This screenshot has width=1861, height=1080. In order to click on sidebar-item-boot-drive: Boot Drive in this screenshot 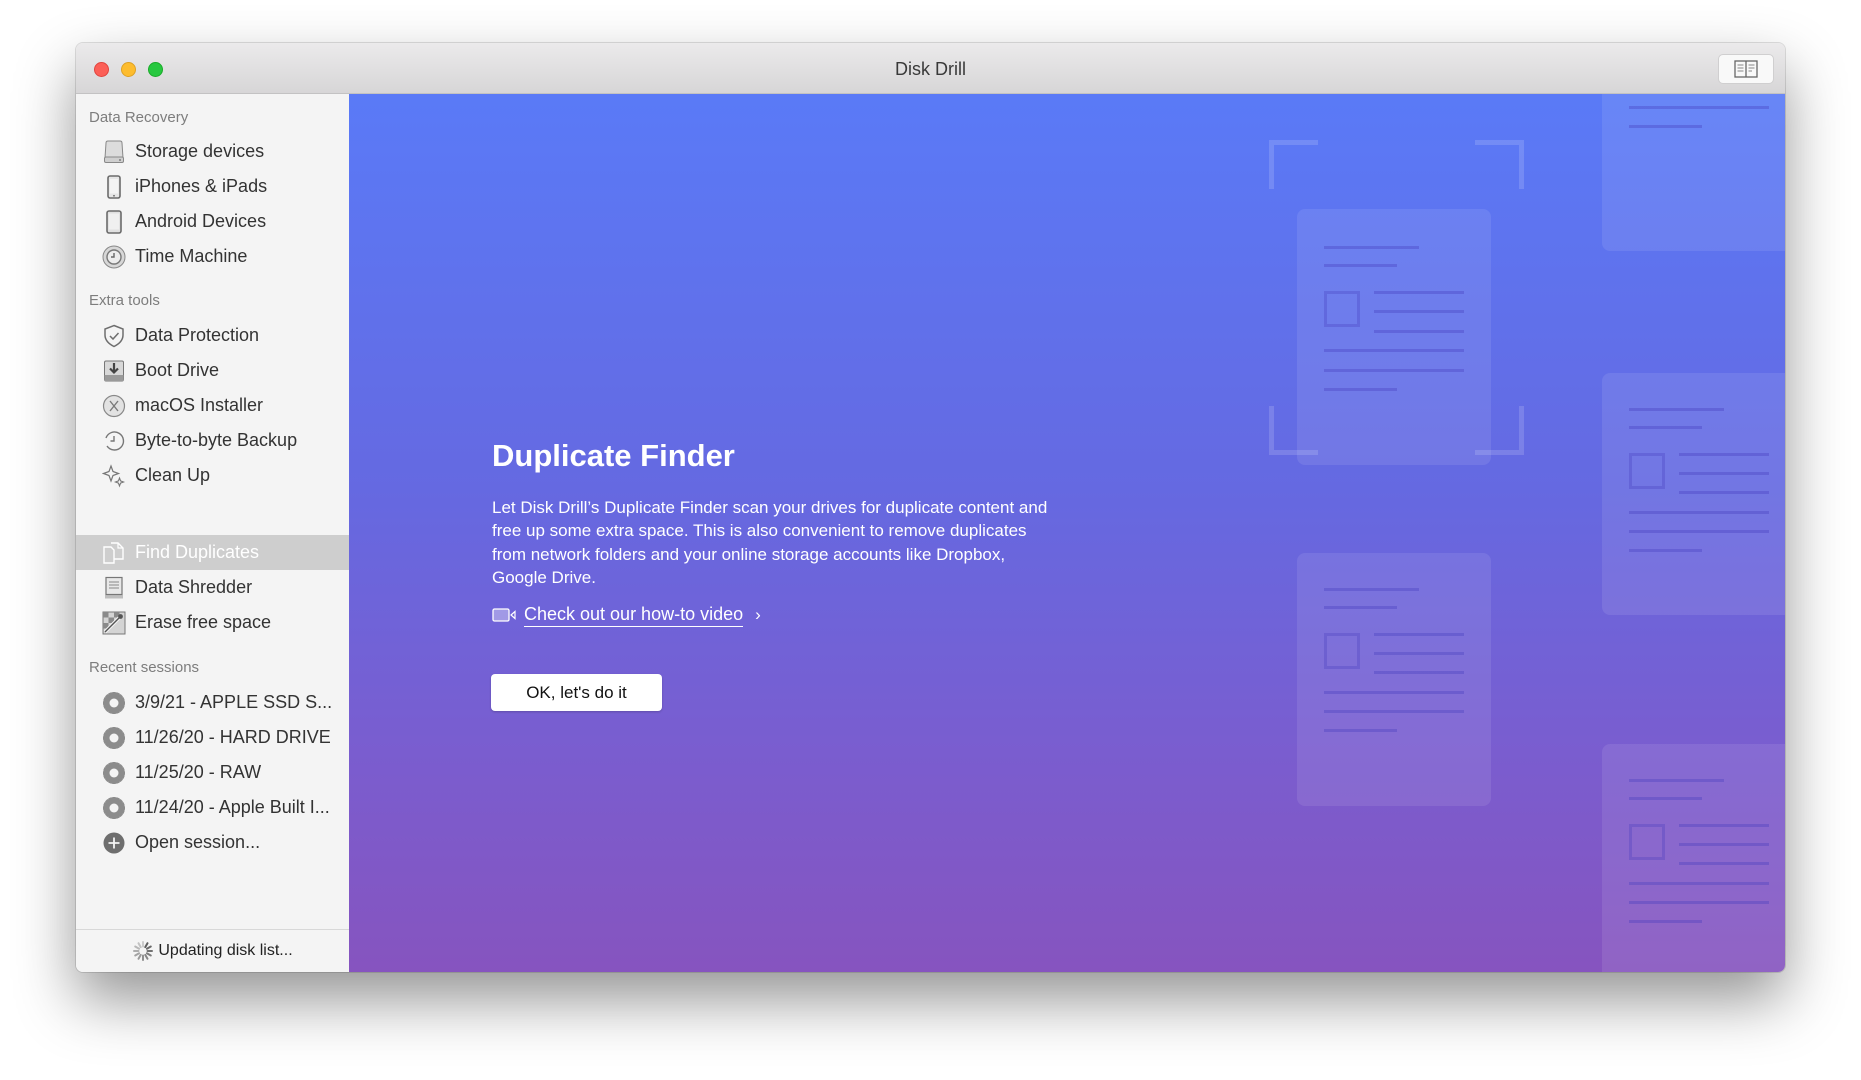, I will do `click(212, 370)`.